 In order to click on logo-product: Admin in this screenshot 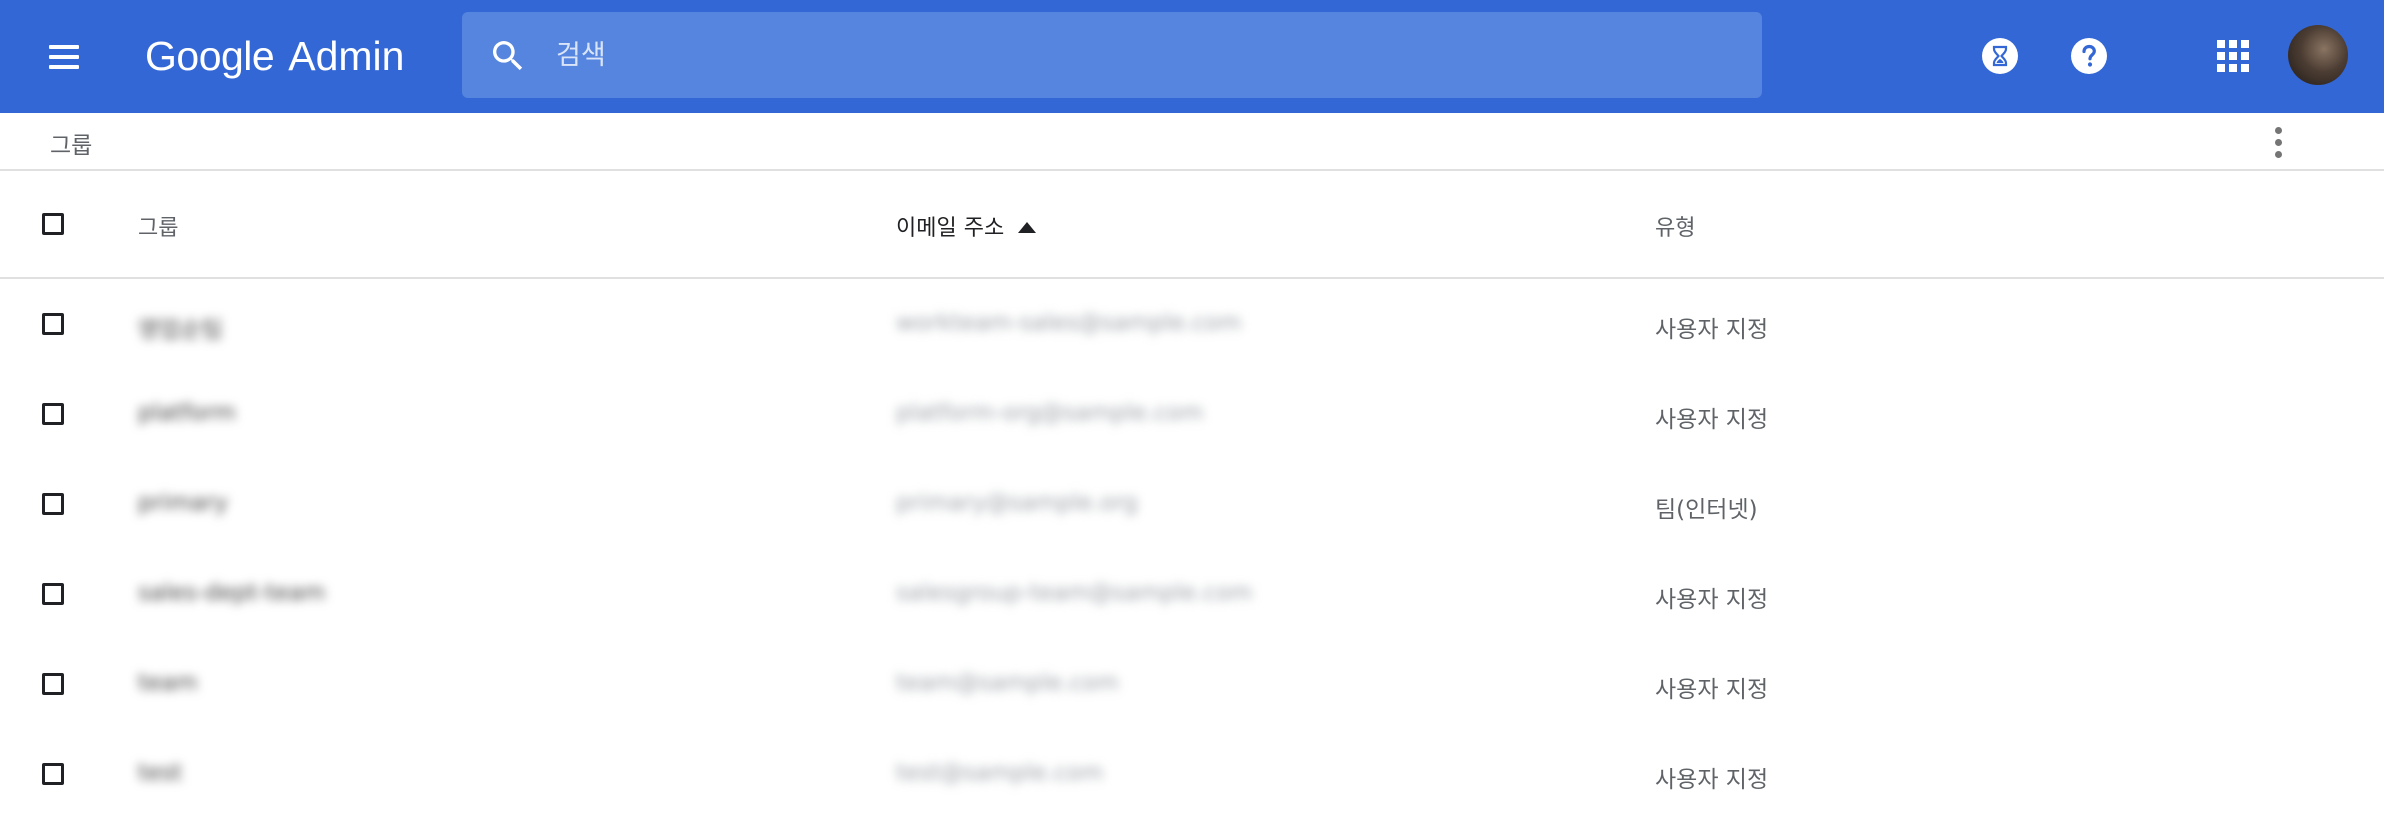, I will do `click(346, 55)`.